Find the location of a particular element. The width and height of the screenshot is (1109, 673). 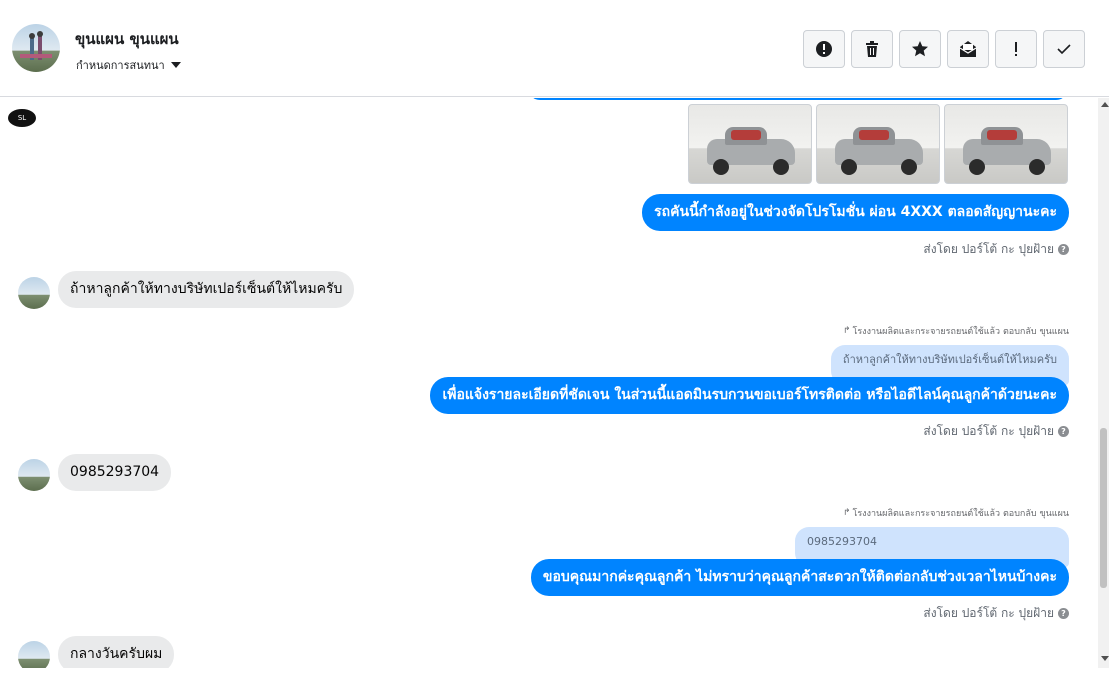

header-actions is located at coordinates (944, 49).